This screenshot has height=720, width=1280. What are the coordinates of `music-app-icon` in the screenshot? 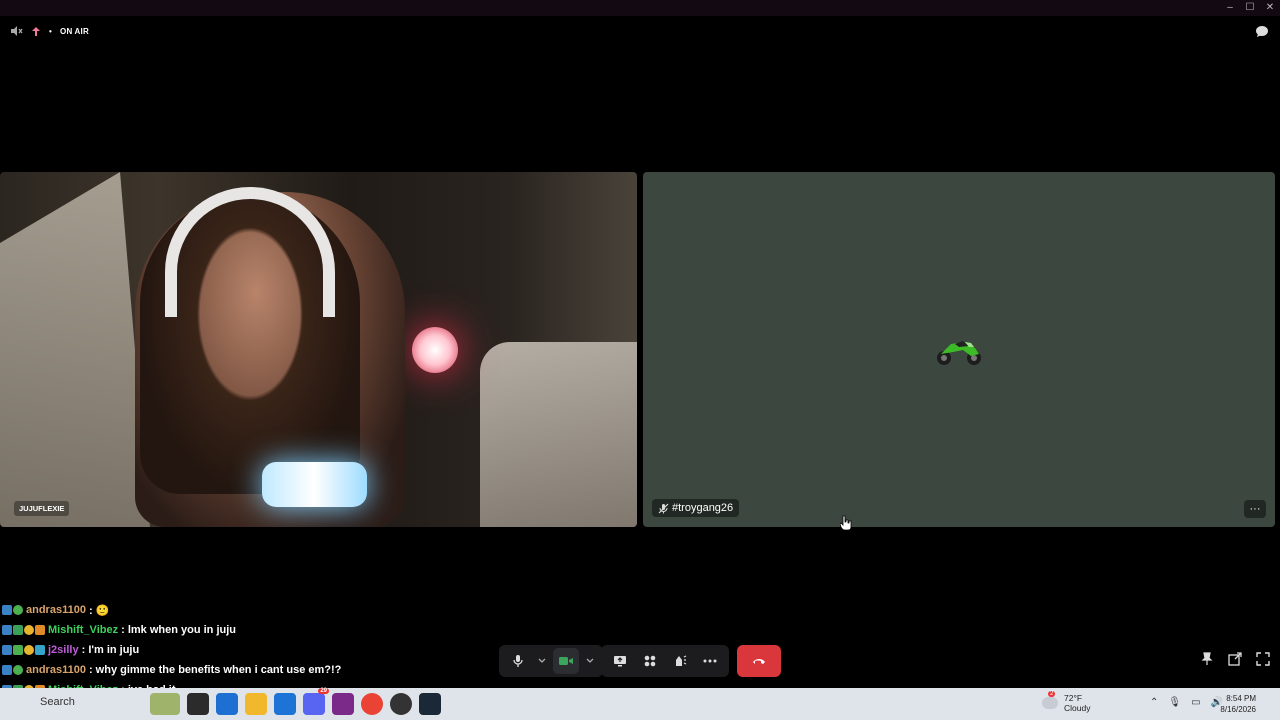 It's located at (343, 704).